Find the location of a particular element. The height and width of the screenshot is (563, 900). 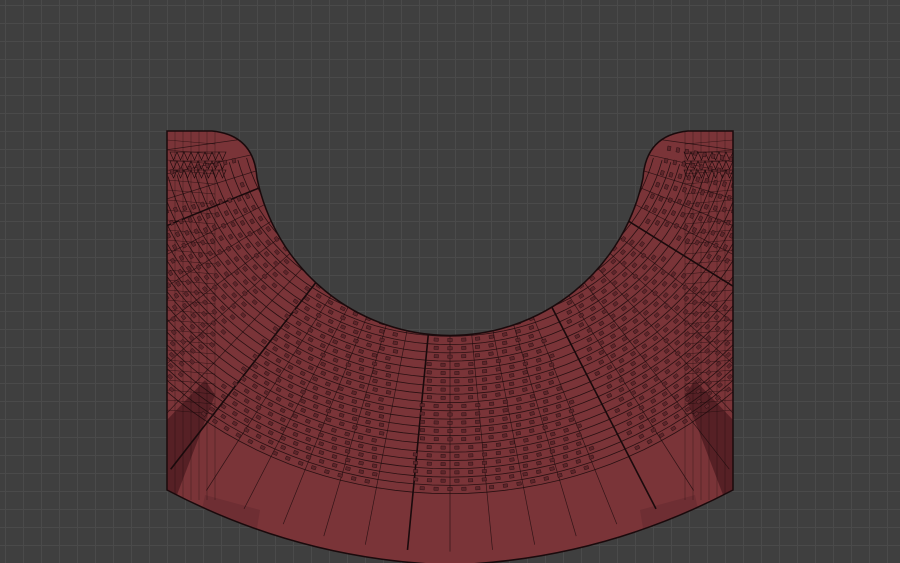

mesh-row-edge is located at coordinates (450, 225).